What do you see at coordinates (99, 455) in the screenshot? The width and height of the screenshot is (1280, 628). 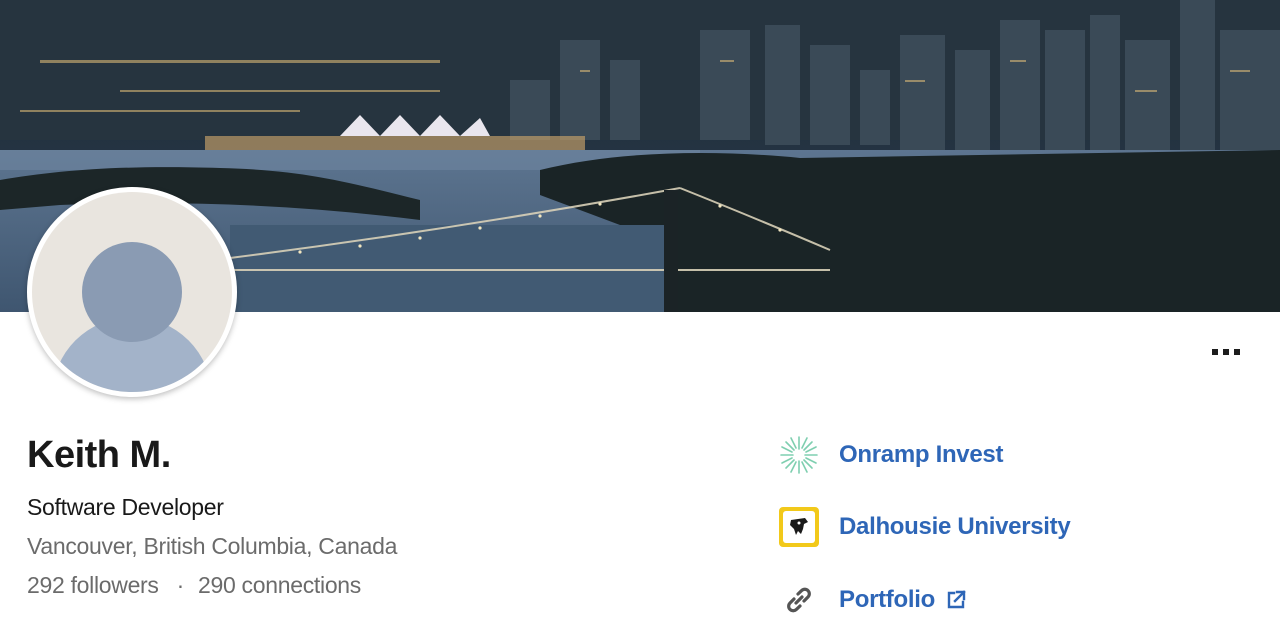 I see `profile-name: Keith M.` at bounding box center [99, 455].